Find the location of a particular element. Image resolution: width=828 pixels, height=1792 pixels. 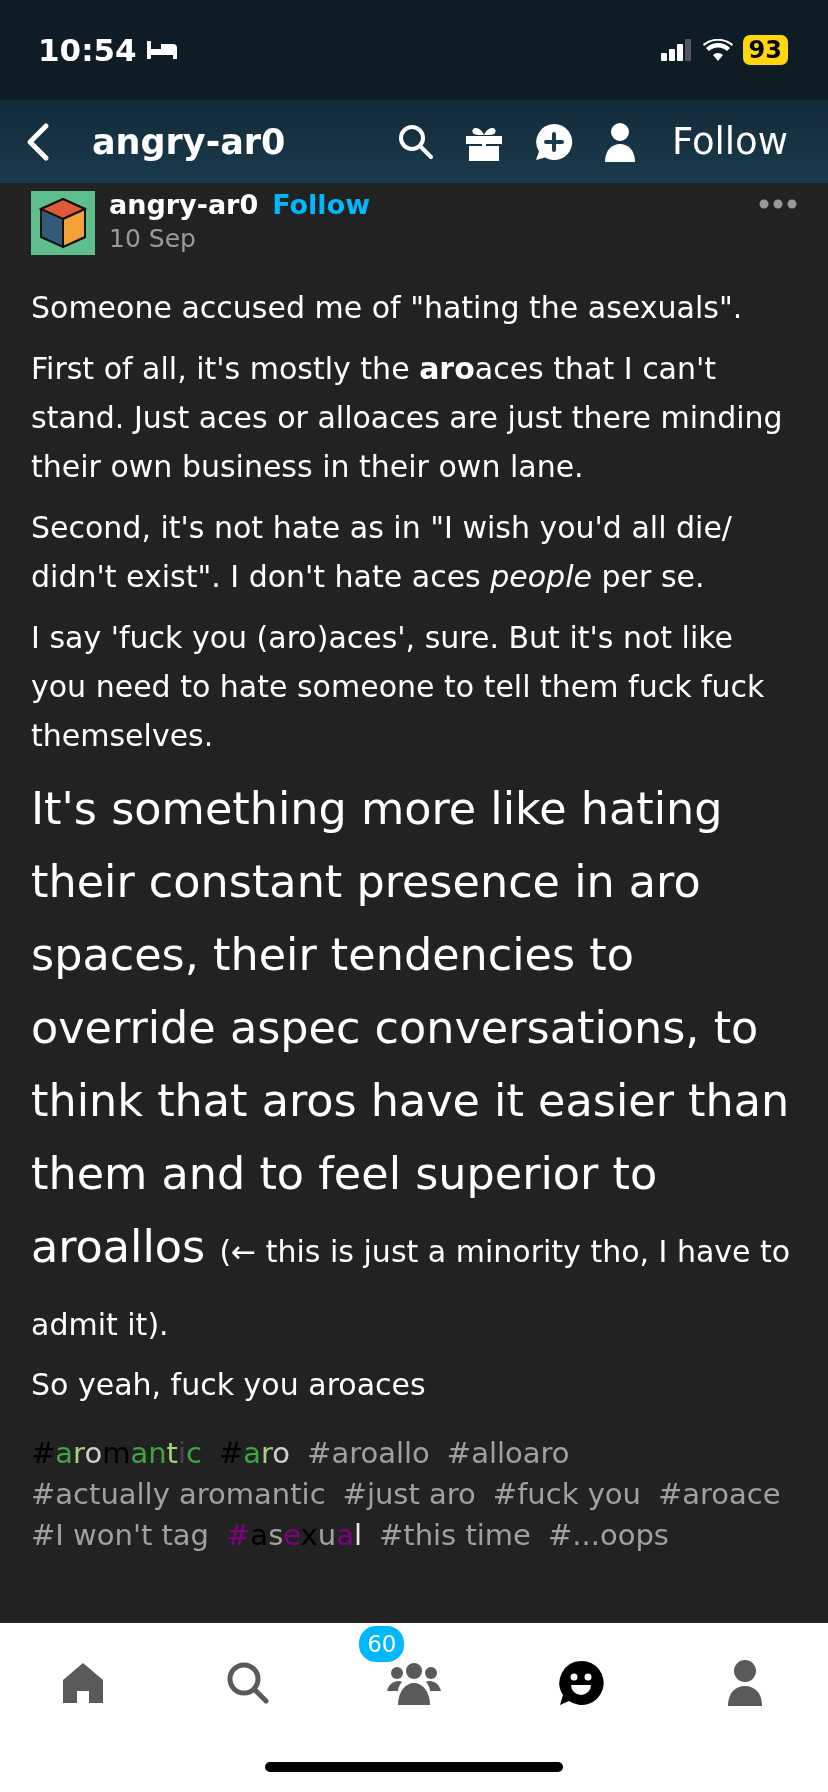

paragraph: I say 'fuck you (aro)aces', sure. But it's not like you need to hate someone to tell them fuck fuck themselves. is located at coordinates (398, 687).